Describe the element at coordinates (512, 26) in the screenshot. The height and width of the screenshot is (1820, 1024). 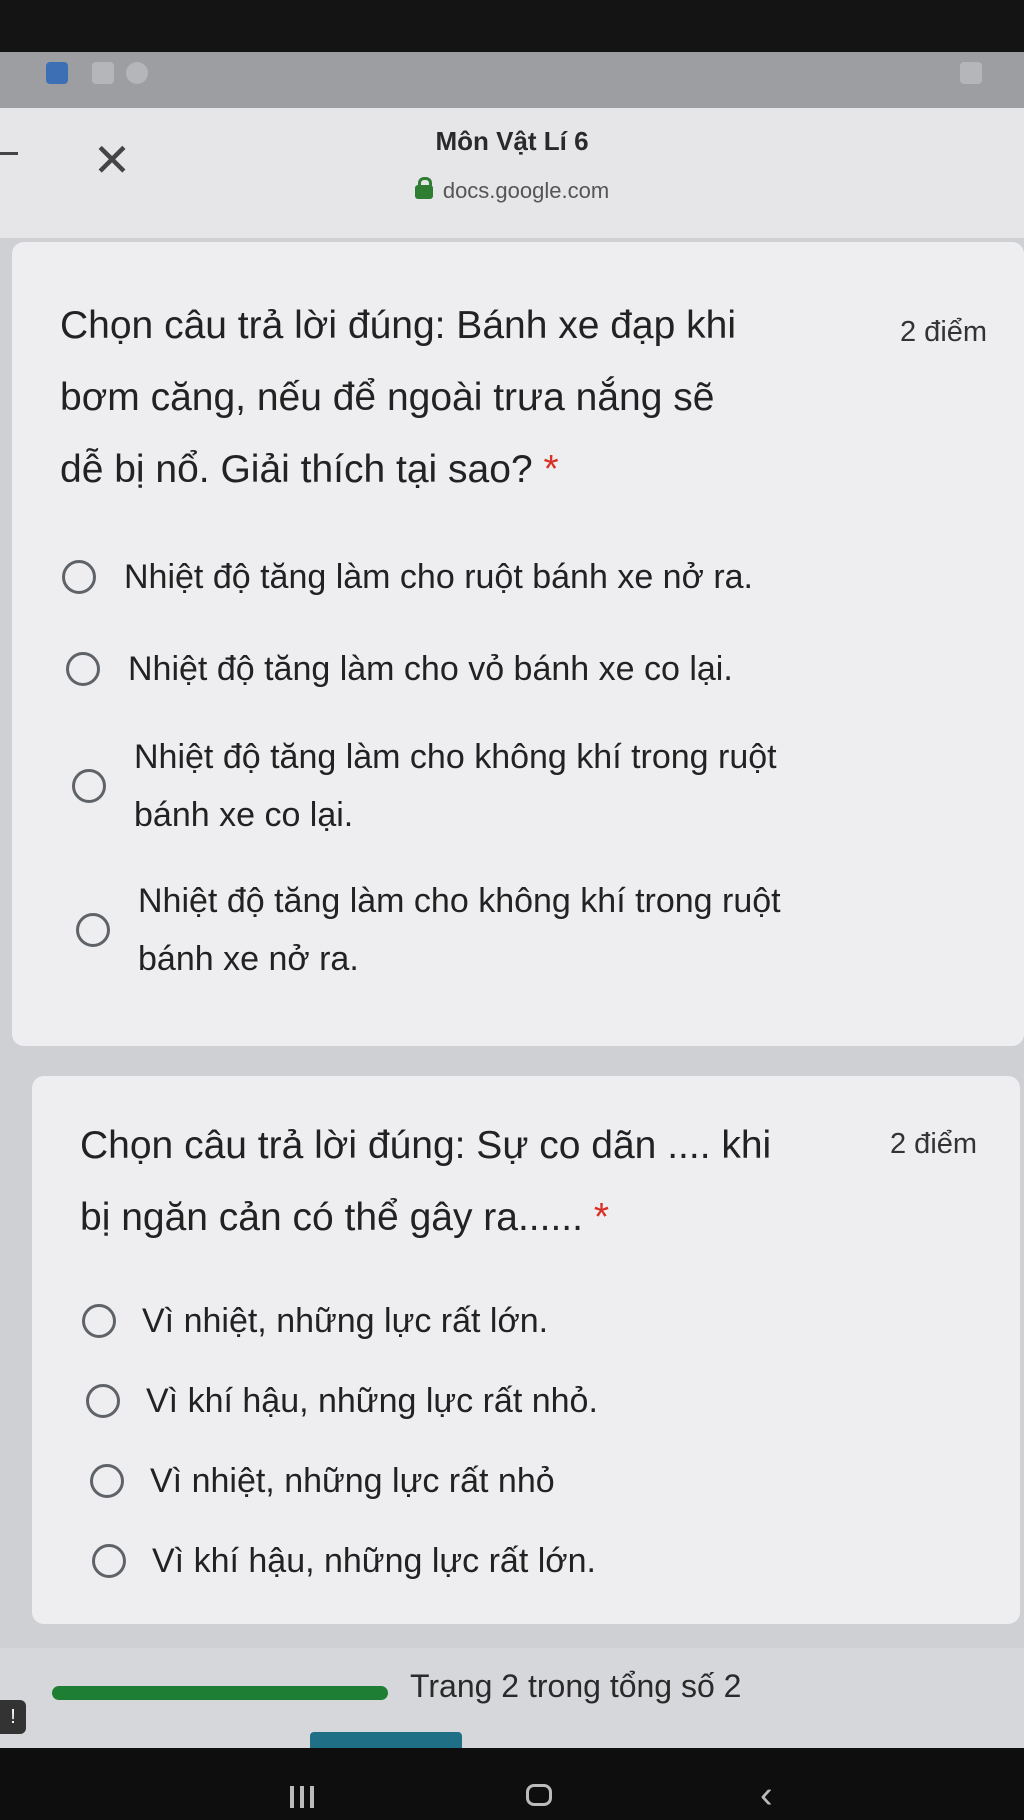
I see `device-bezel` at that location.